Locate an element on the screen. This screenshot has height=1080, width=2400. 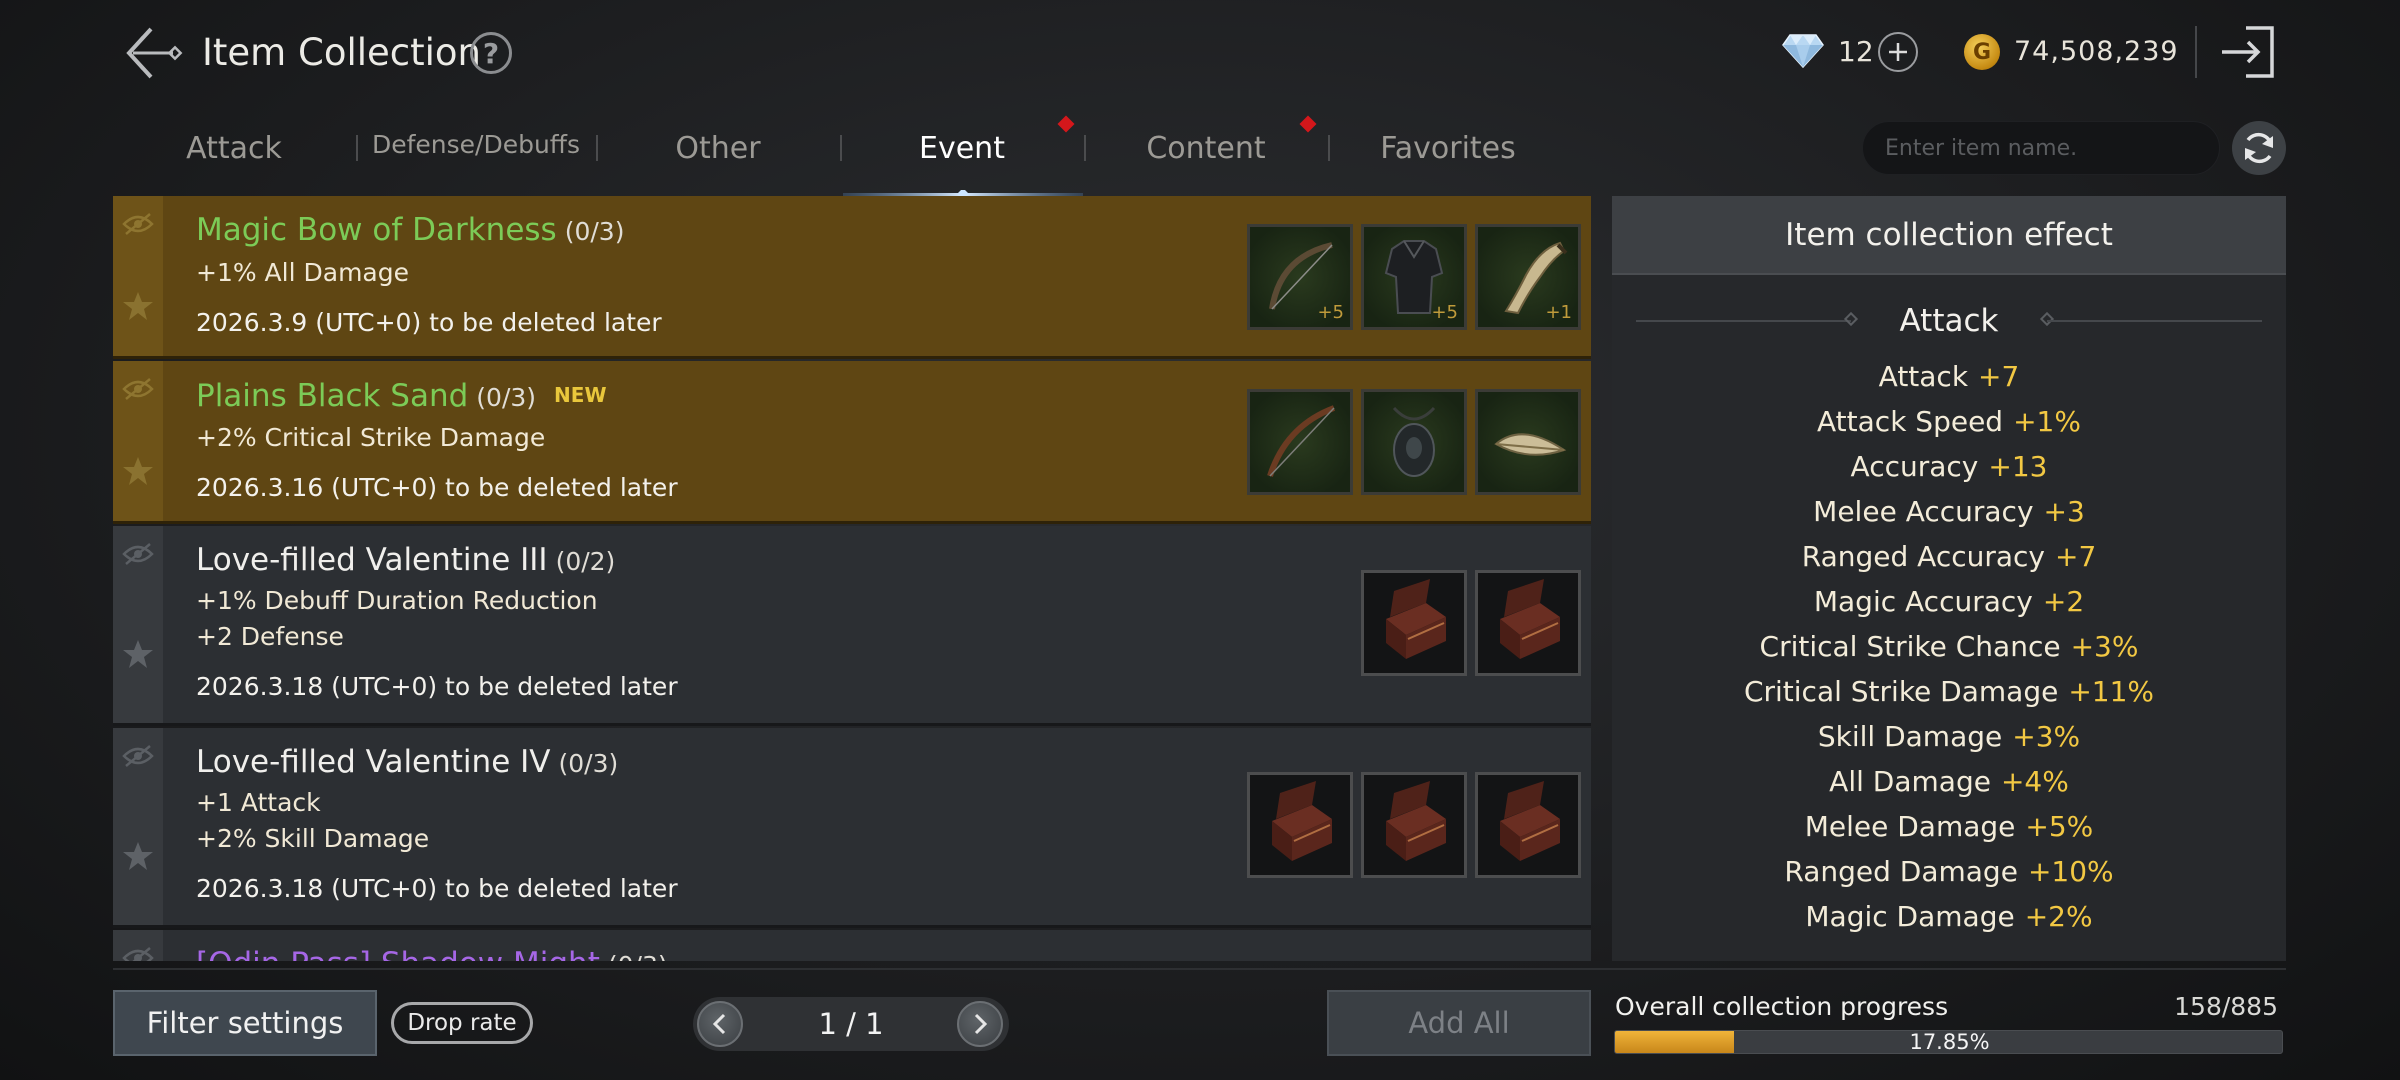
collection-effect: +2 Defense is located at coordinates (270, 636).